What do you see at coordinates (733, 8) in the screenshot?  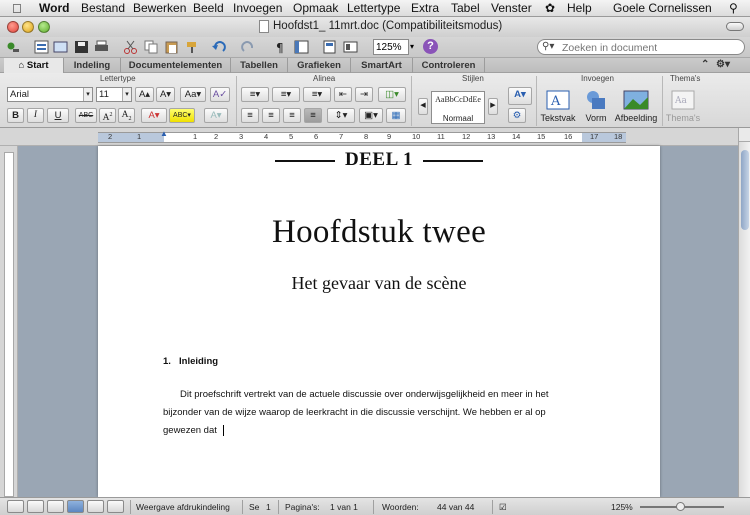 I see `spotlight-icon: ⚲` at bounding box center [733, 8].